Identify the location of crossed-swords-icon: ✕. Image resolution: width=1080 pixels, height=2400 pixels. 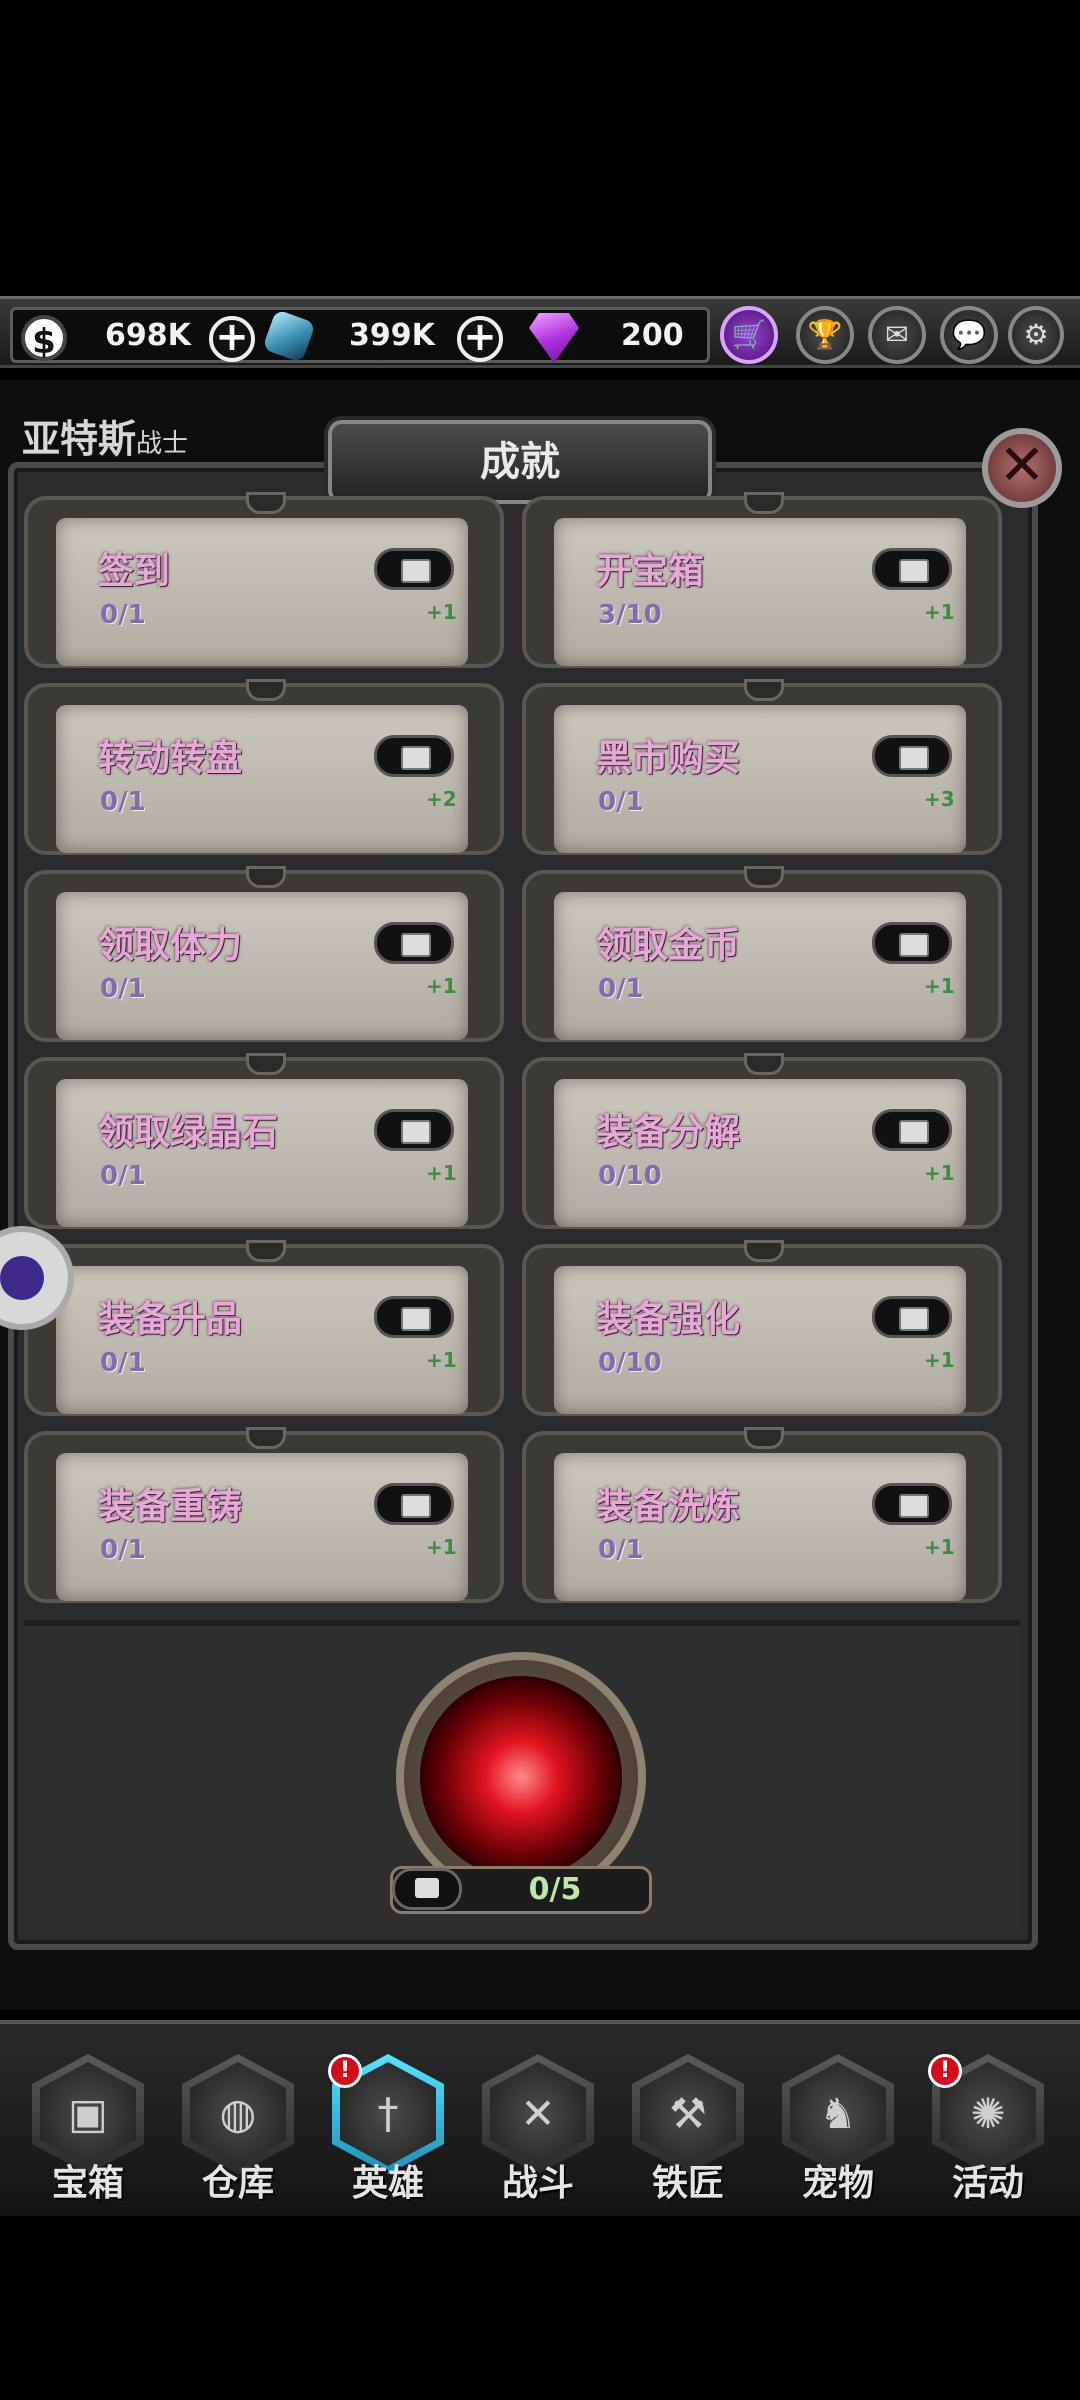
(538, 2114).